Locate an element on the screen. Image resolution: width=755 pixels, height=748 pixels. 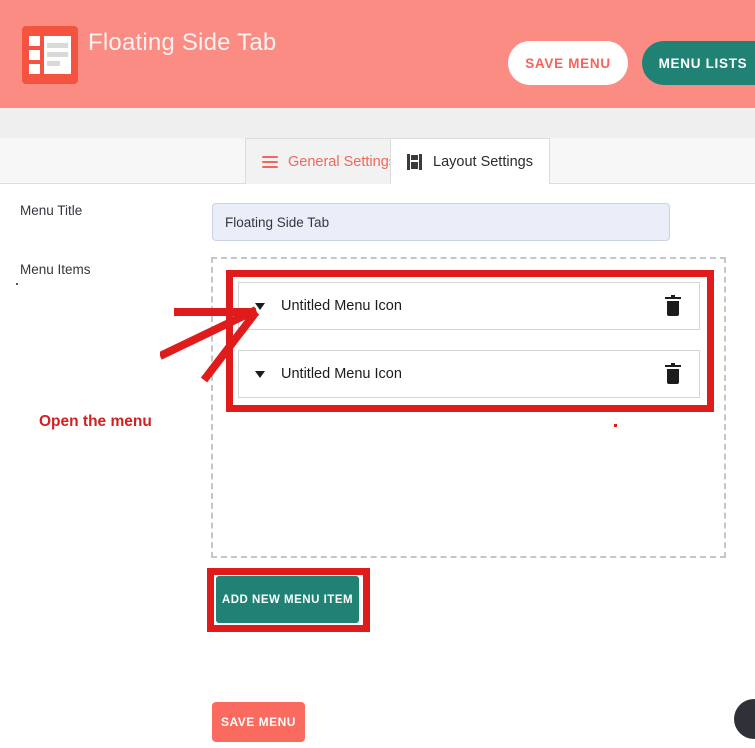
annotation-callout-text: Open the menu is located at coordinates (95, 421).